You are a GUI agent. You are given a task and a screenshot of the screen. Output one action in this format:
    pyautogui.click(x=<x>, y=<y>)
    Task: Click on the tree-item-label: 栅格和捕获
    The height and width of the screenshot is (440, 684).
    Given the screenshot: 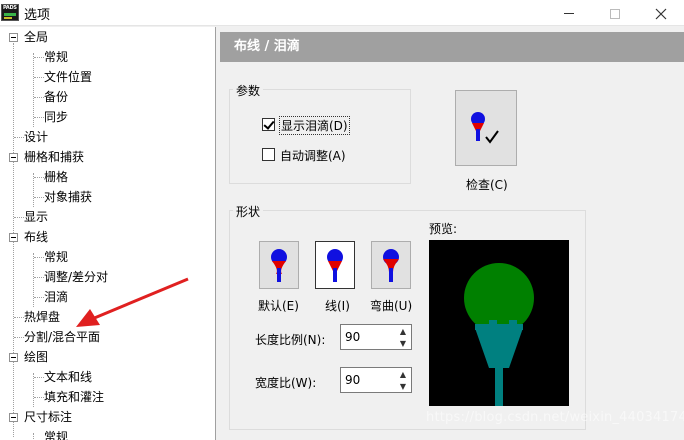 What is the action you would take?
    pyautogui.click(x=54, y=157)
    